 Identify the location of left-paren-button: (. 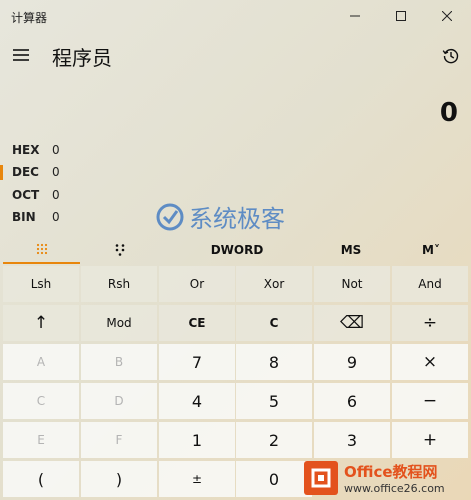
(41, 479).